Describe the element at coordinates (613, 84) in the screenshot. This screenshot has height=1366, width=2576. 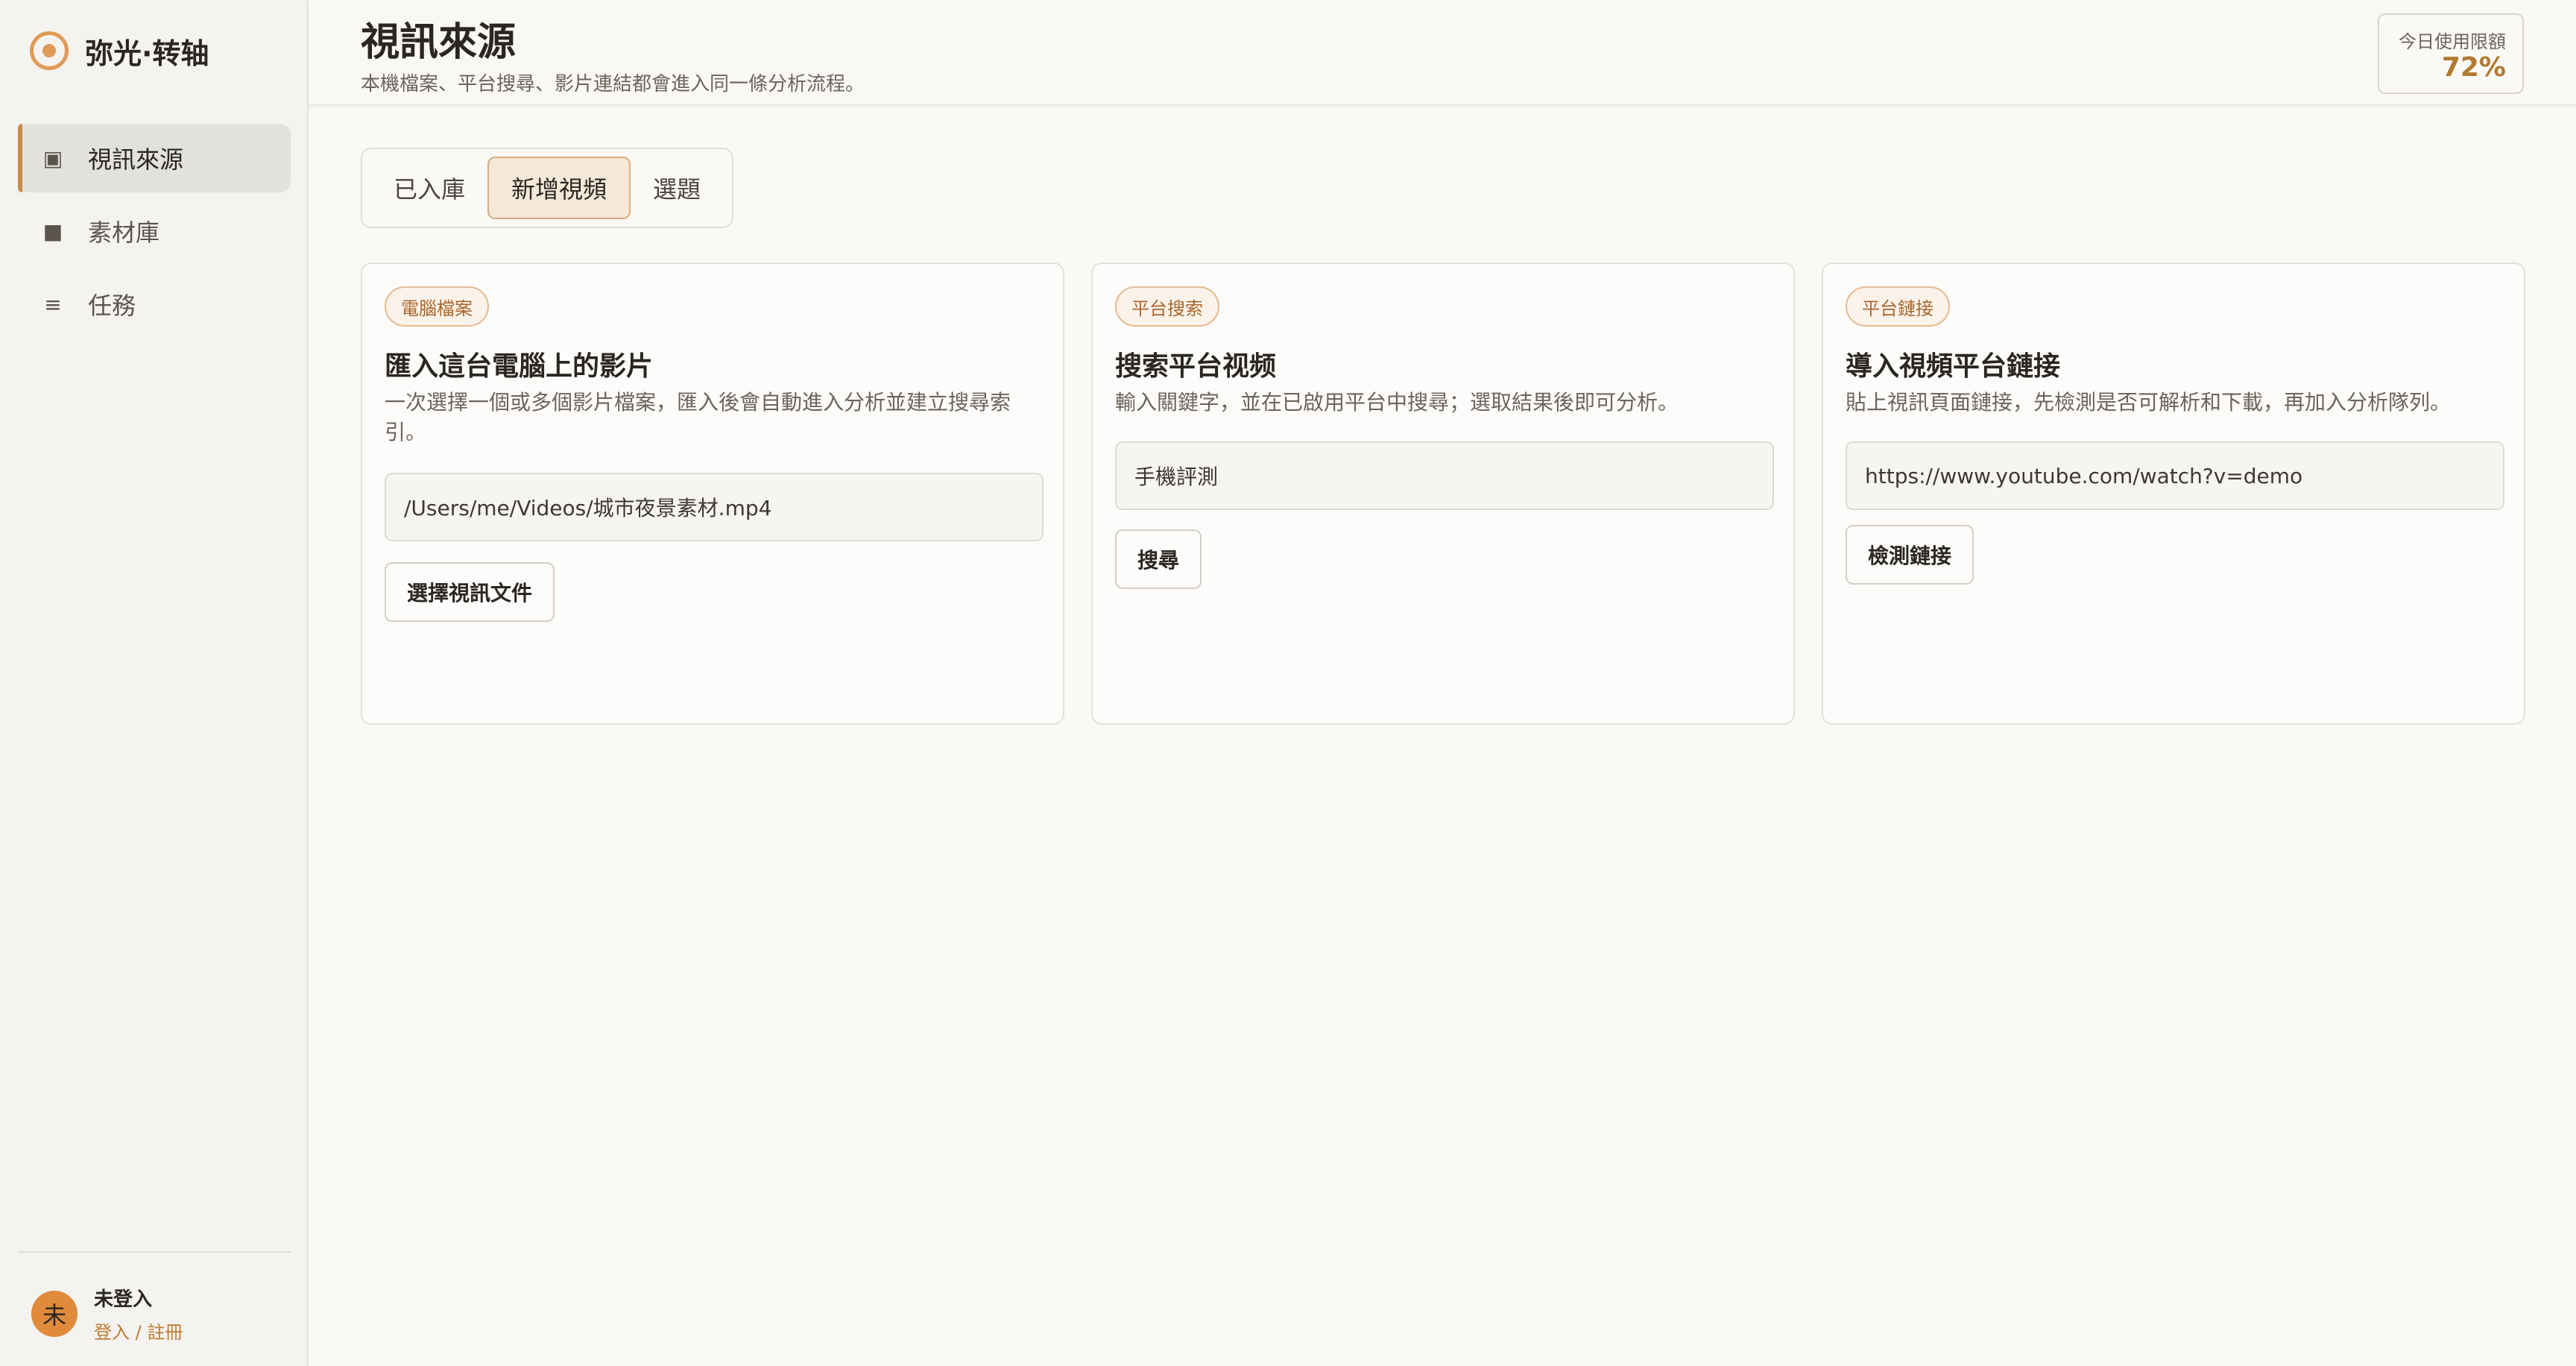
I see `page-subtitle: 本機檔案、平台搜尋、影片連結都會進入同一條分析流程。` at that location.